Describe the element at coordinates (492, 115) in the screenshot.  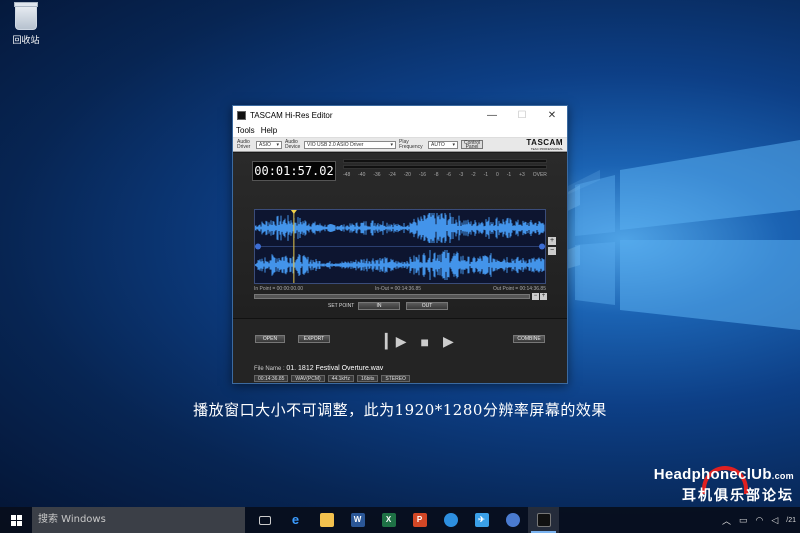
I see `minimize-icon: —` at that location.